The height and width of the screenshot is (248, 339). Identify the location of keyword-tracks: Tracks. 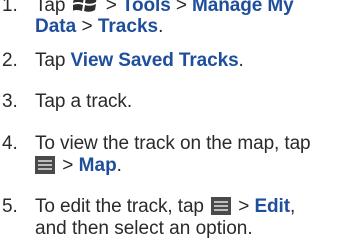
(128, 26).